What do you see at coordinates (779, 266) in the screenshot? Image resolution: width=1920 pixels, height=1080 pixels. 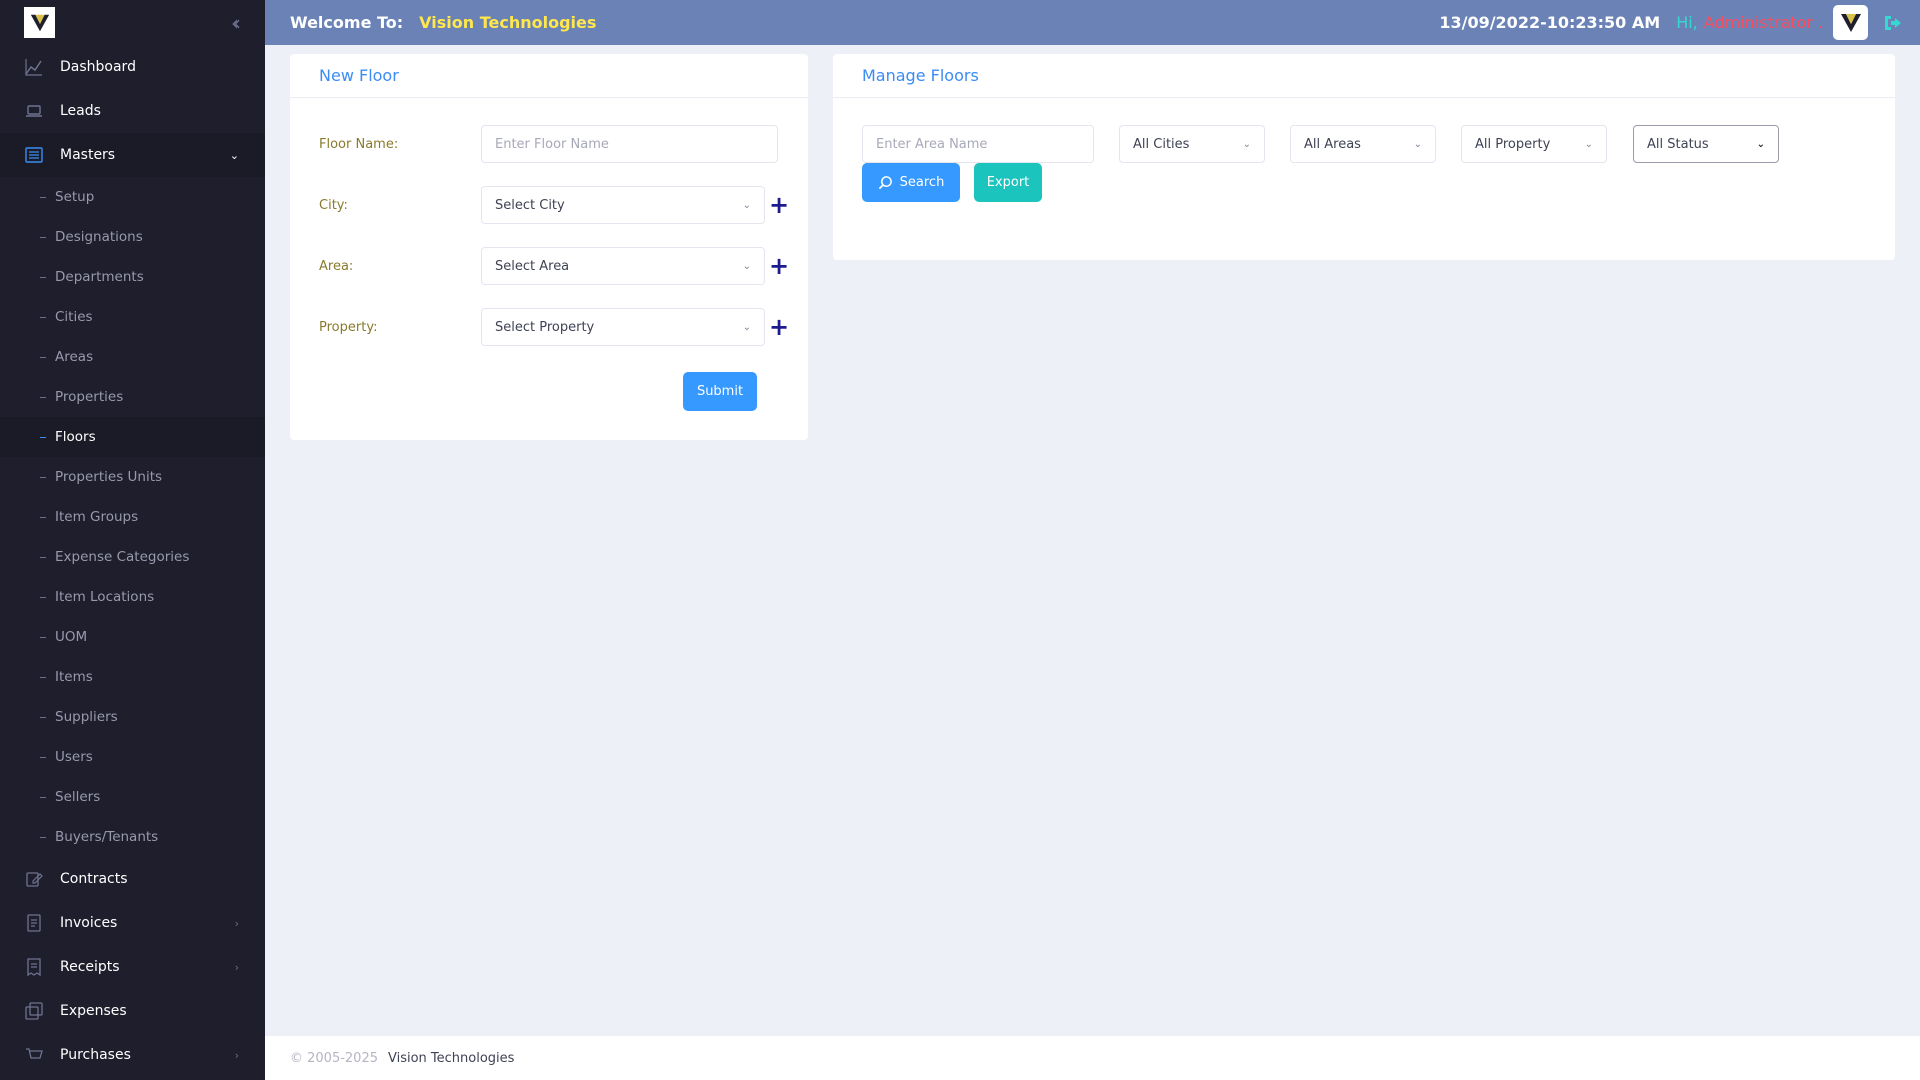 I see `add-area-icon: +` at bounding box center [779, 266].